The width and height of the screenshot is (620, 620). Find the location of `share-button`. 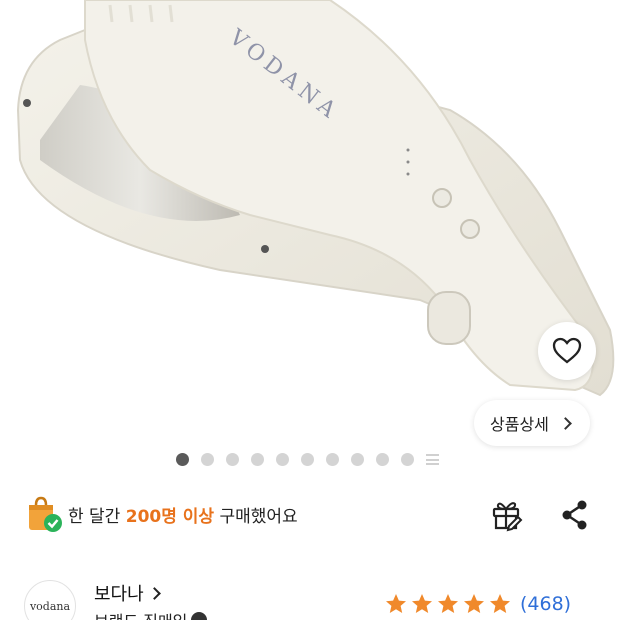

share-button is located at coordinates (575, 515).